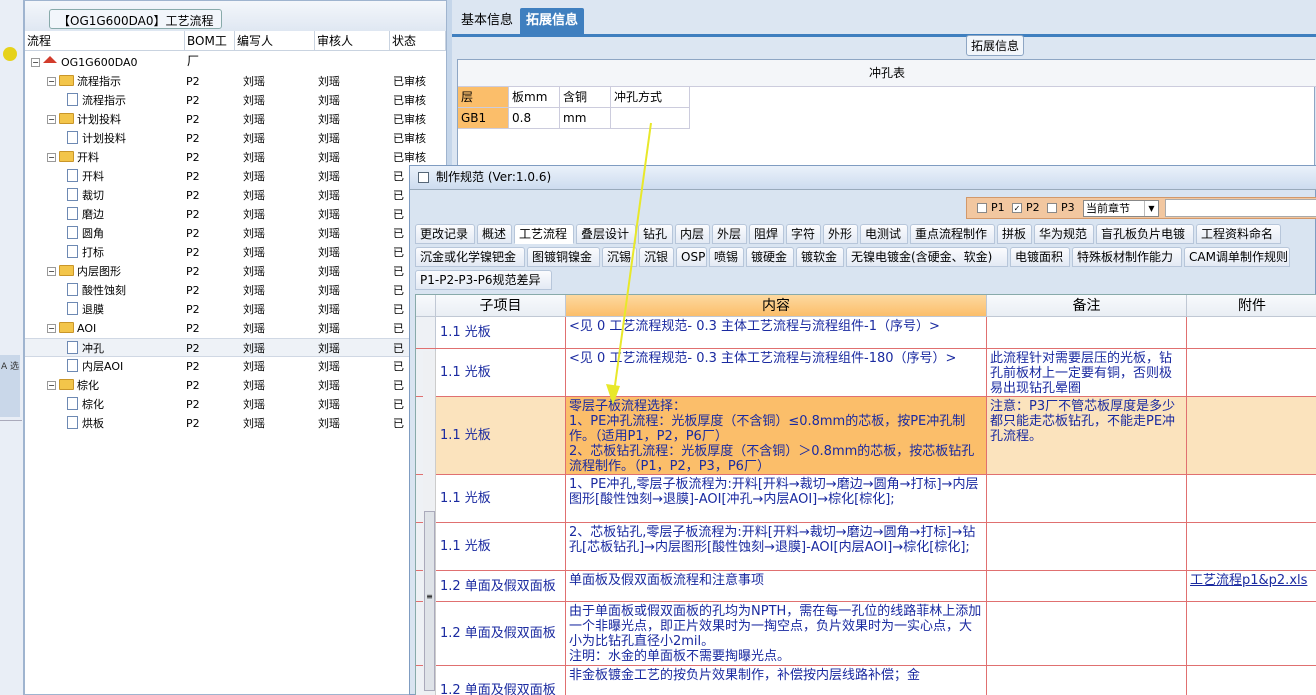 The image size is (1316, 695). I want to click on tree-row: − AOI P2 刘瑶 刘瑶 已, so click(235, 328).